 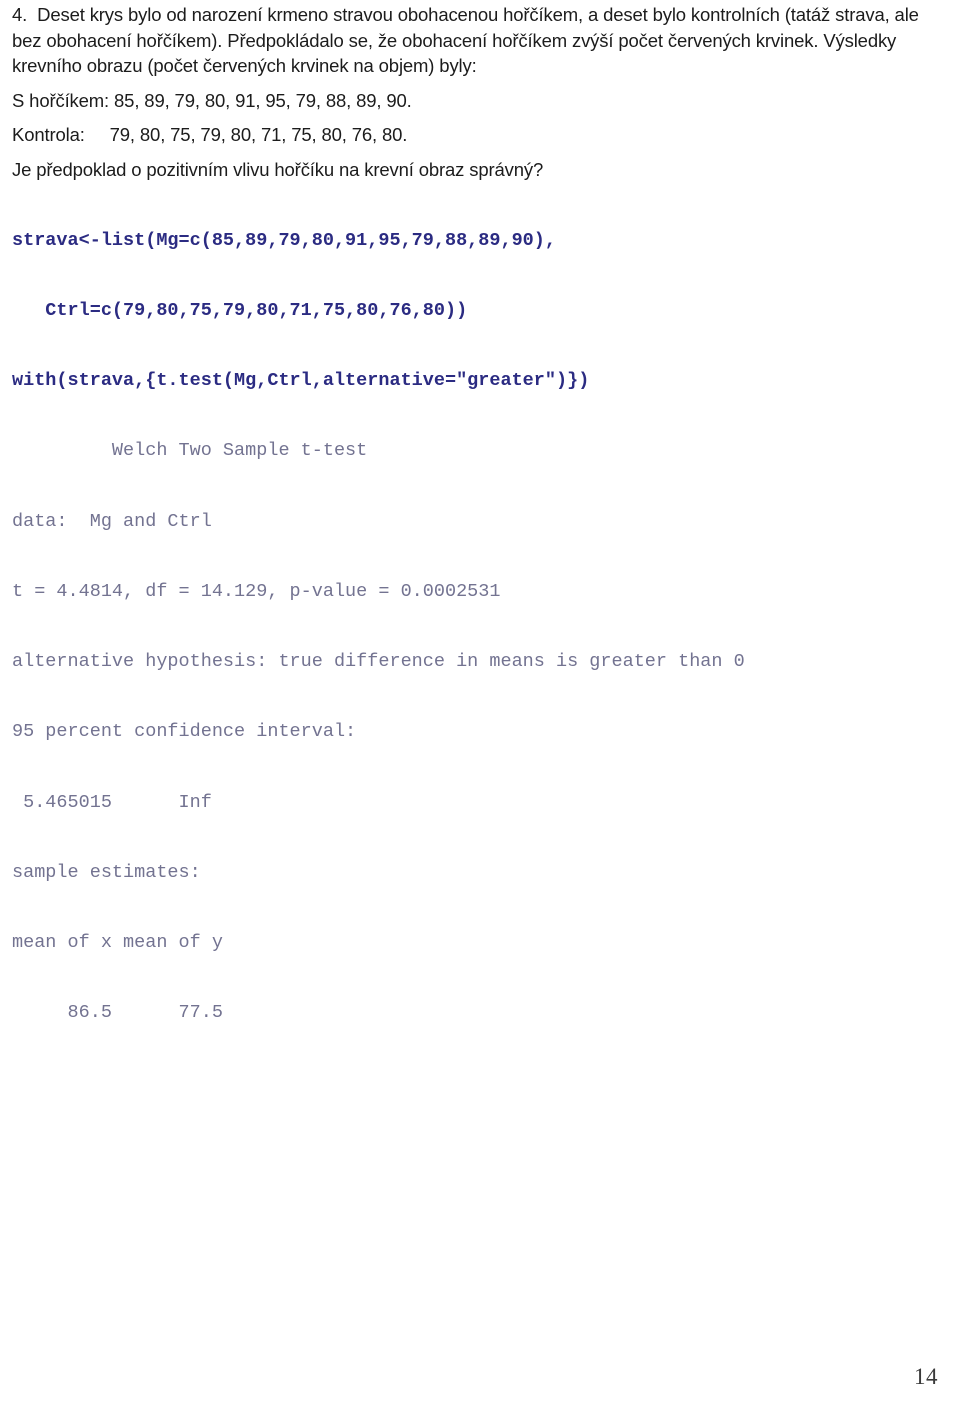 What do you see at coordinates (112, 802) in the screenshot?
I see `output-line-6: 5.465015 Inf` at bounding box center [112, 802].